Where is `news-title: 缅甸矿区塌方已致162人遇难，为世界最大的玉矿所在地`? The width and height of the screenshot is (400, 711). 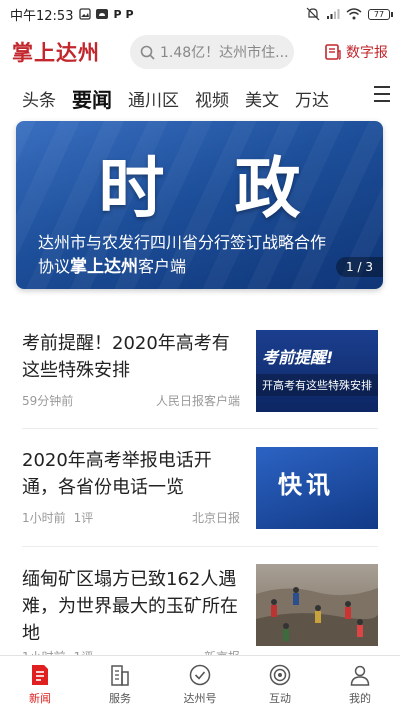
news-title: 缅甸矿区塌方已致162人遇难，为世界最大的玉矿所在地 is located at coordinates (130, 606).